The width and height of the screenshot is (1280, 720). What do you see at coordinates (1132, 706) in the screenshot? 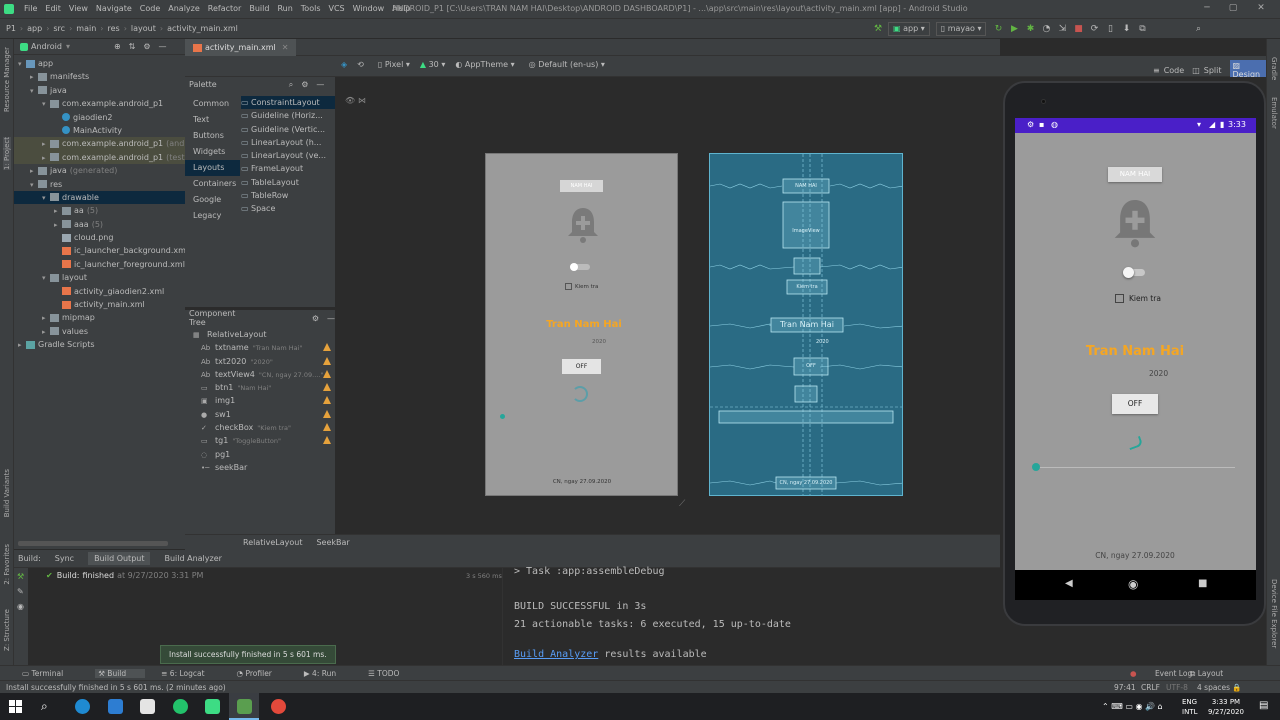
I see `system-tray-icons: ⌃ ⌨ ▭ ◉ 🔊 ⌂` at bounding box center [1132, 706].